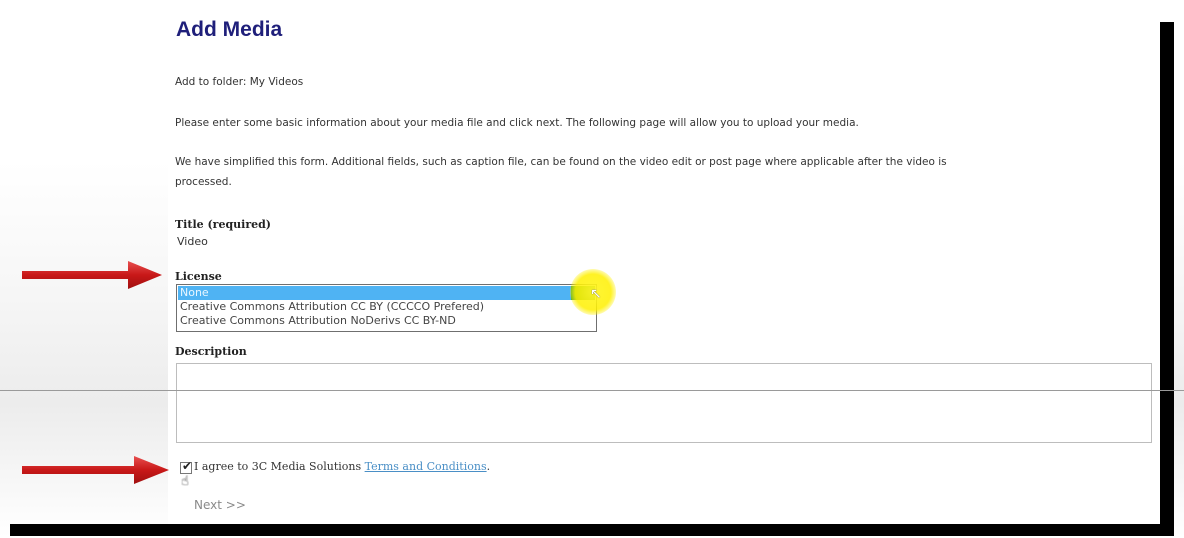  What do you see at coordinates (229, 29) in the screenshot?
I see `page-title: Add Media` at bounding box center [229, 29].